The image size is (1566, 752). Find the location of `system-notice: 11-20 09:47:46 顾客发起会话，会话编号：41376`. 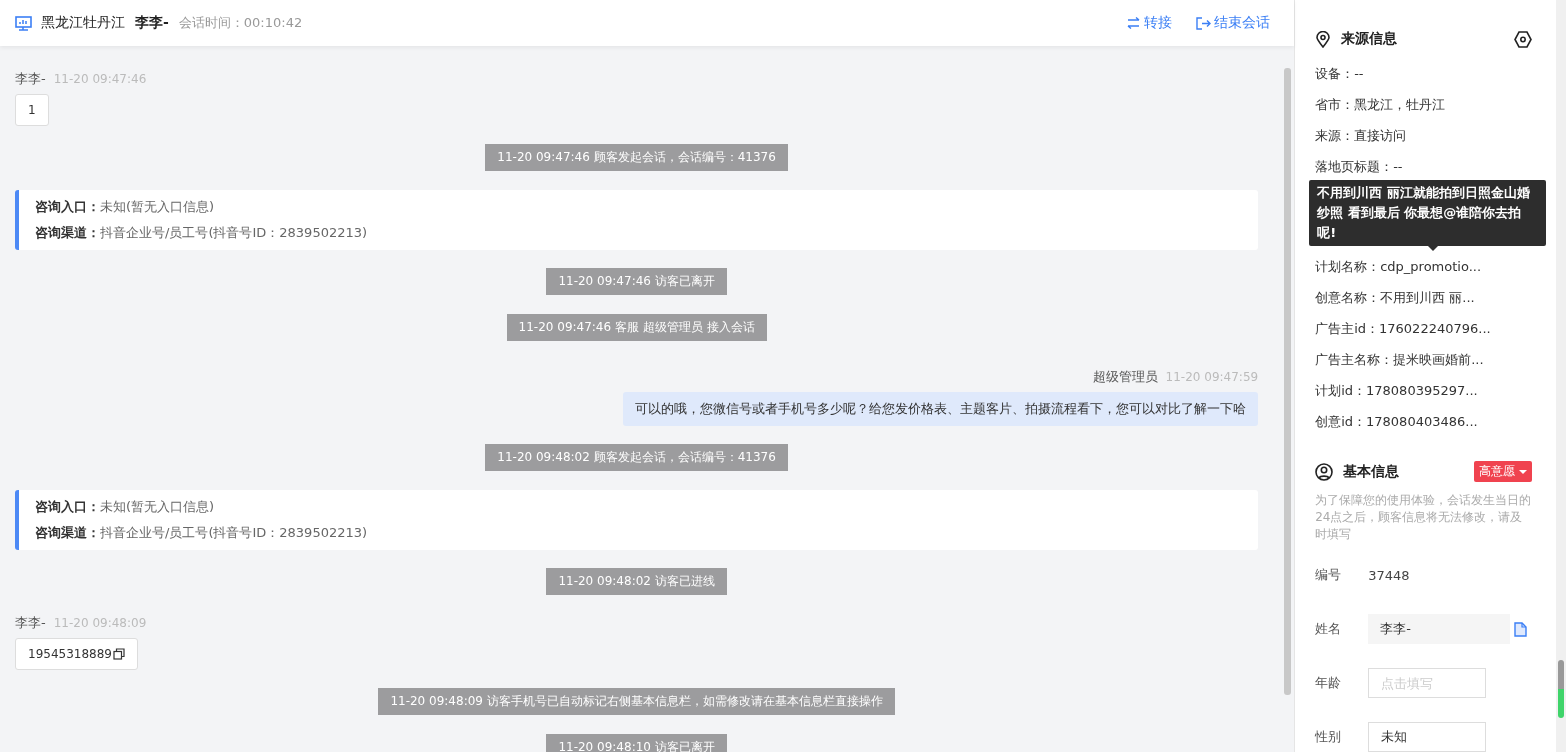

system-notice: 11-20 09:47:46 顾客发起会话，会话编号：41376 is located at coordinates (636, 157).